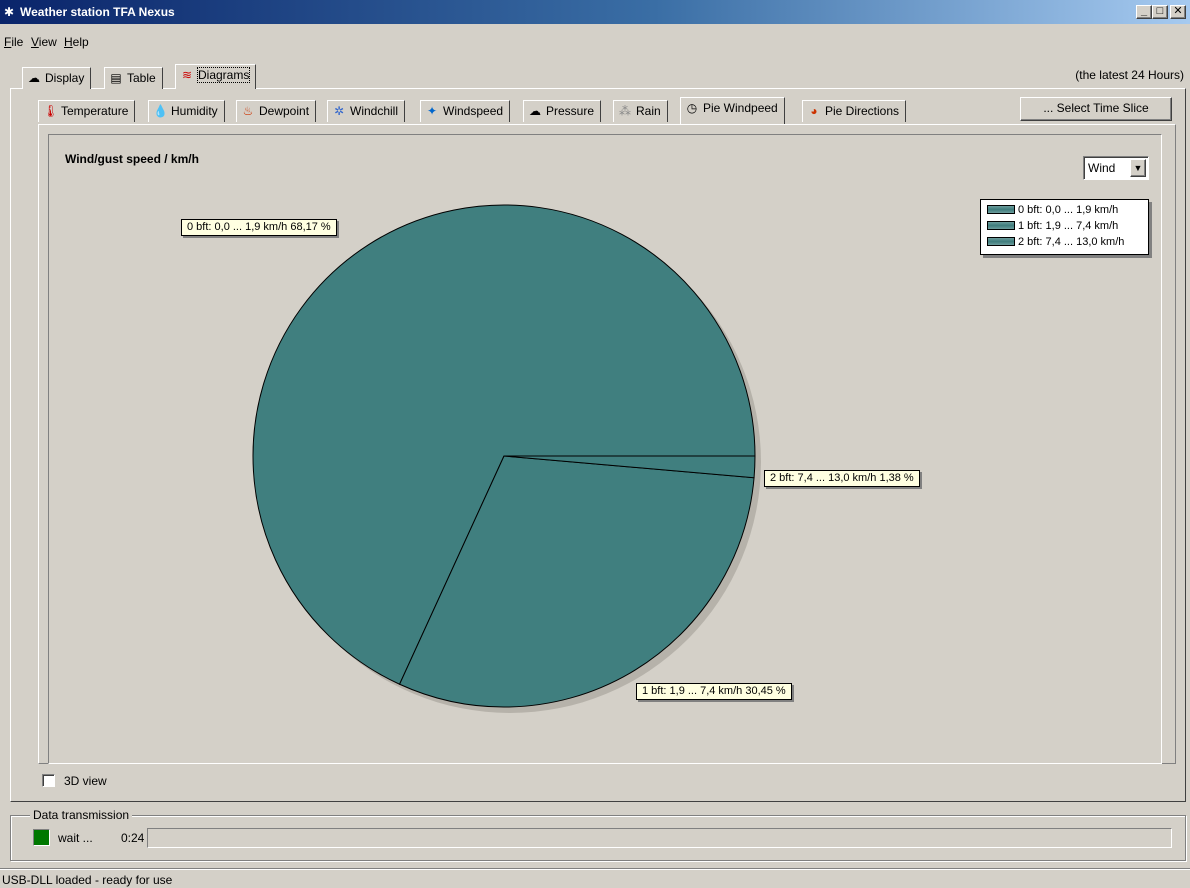 The image size is (1190, 888). Describe the element at coordinates (187, 75) in the screenshot. I see `chart-icon: ≋` at that location.